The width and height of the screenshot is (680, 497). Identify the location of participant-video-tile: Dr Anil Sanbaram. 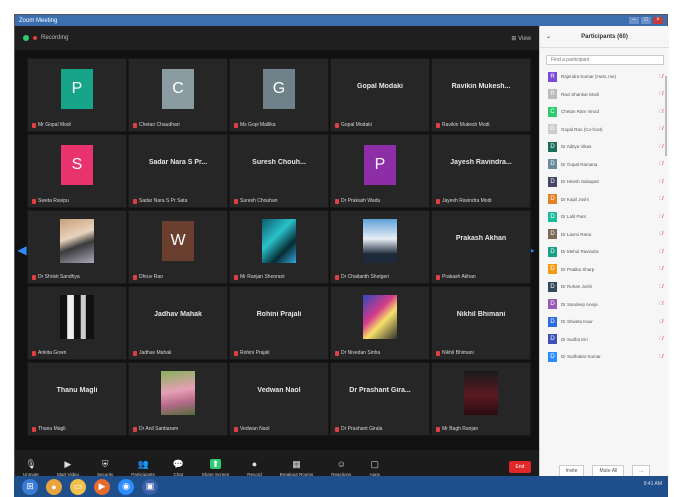
(178, 399).